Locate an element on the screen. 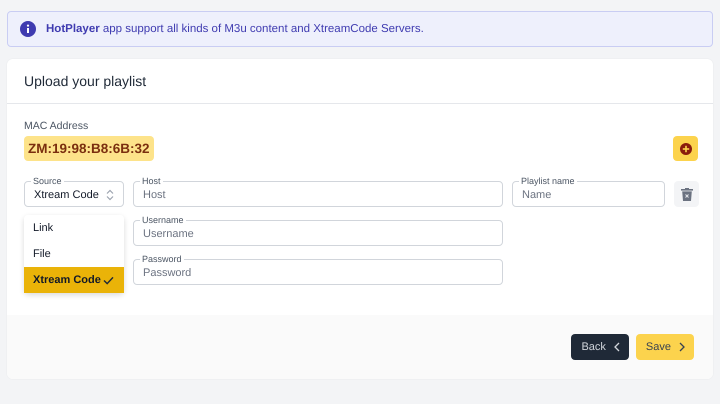 The height and width of the screenshot is (404, 720). card-title: Upload your playlist is located at coordinates (85, 81).